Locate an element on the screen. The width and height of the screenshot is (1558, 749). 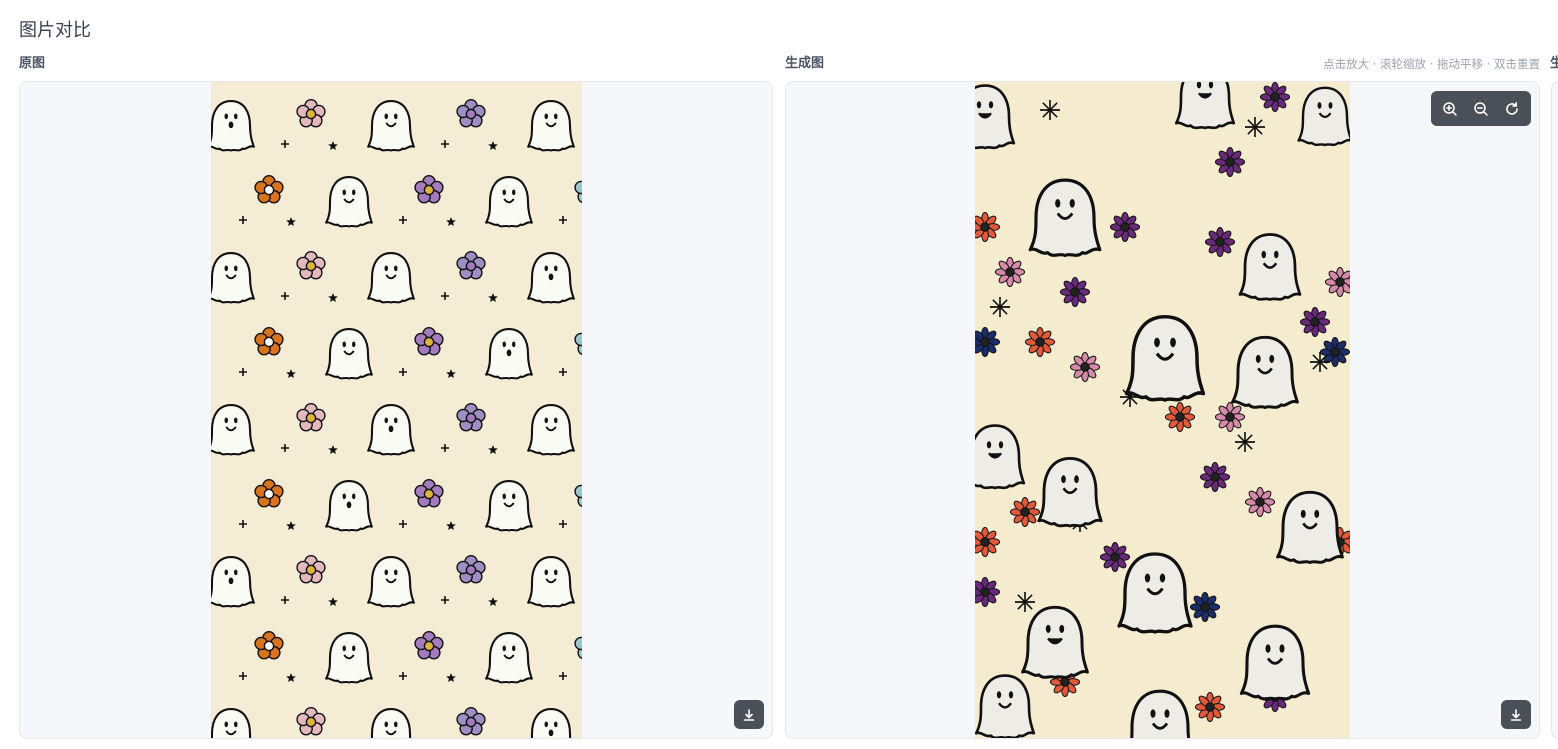
original-label: 原图 is located at coordinates (32, 63).